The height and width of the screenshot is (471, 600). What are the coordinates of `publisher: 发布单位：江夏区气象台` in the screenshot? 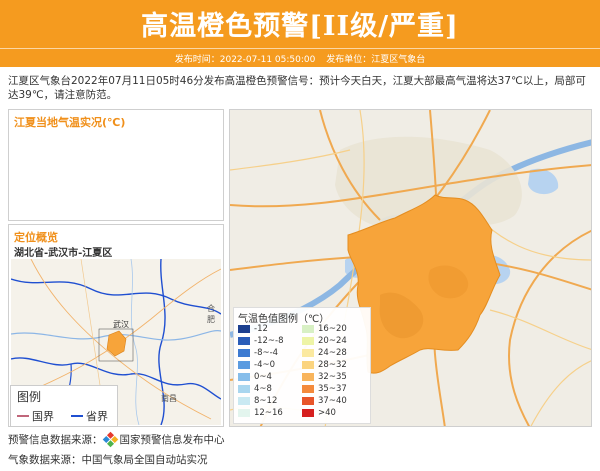 It's located at (376, 60).